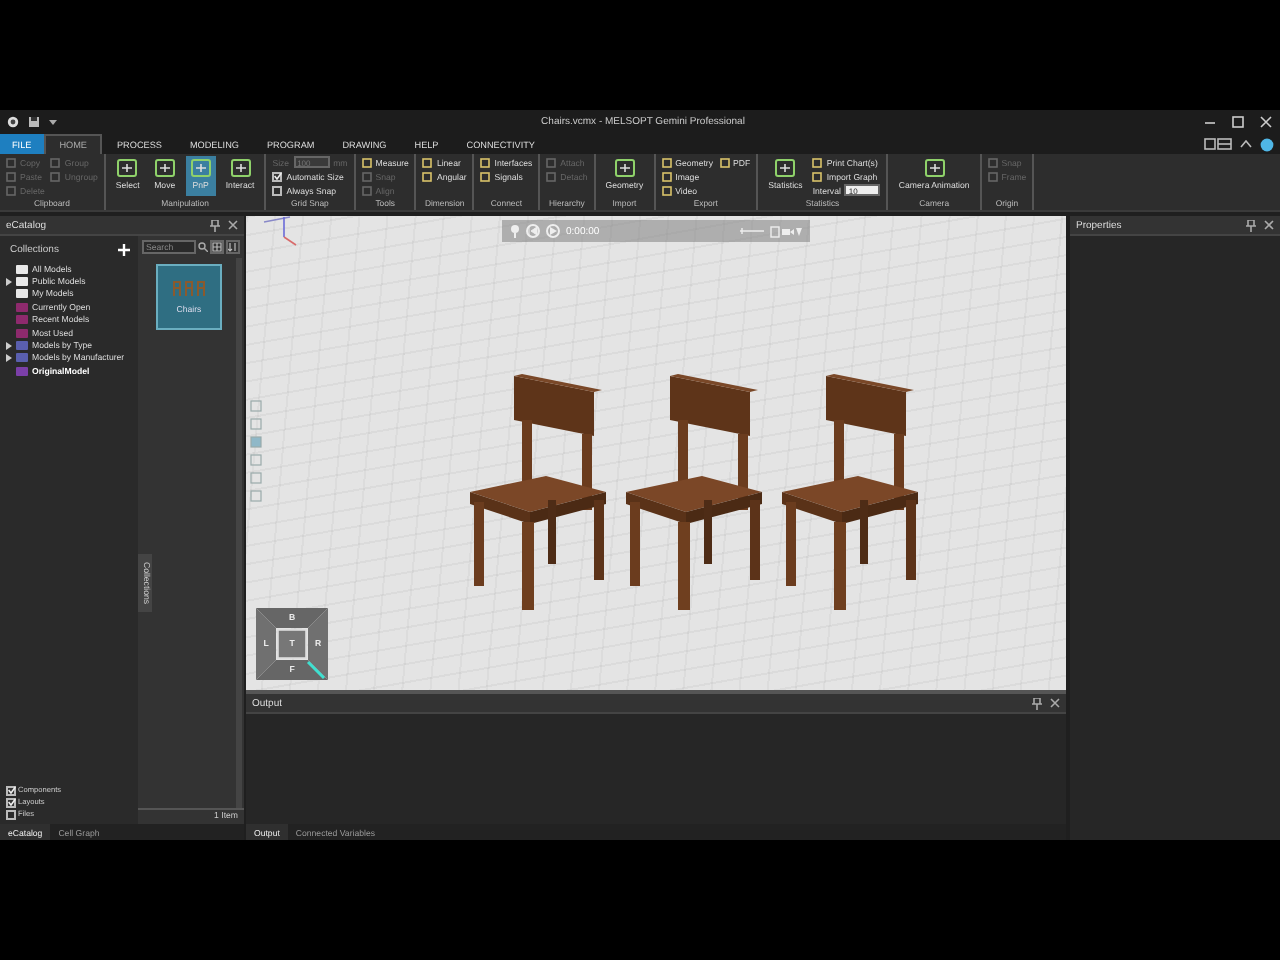  Describe the element at coordinates (256, 496) in the screenshot. I see `ruler-icon` at that location.